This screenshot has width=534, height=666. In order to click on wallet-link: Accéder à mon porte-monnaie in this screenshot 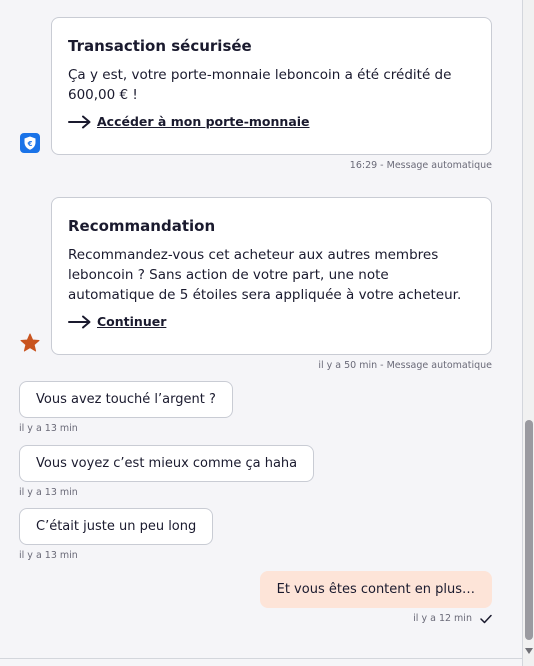, I will do `click(271, 121)`.